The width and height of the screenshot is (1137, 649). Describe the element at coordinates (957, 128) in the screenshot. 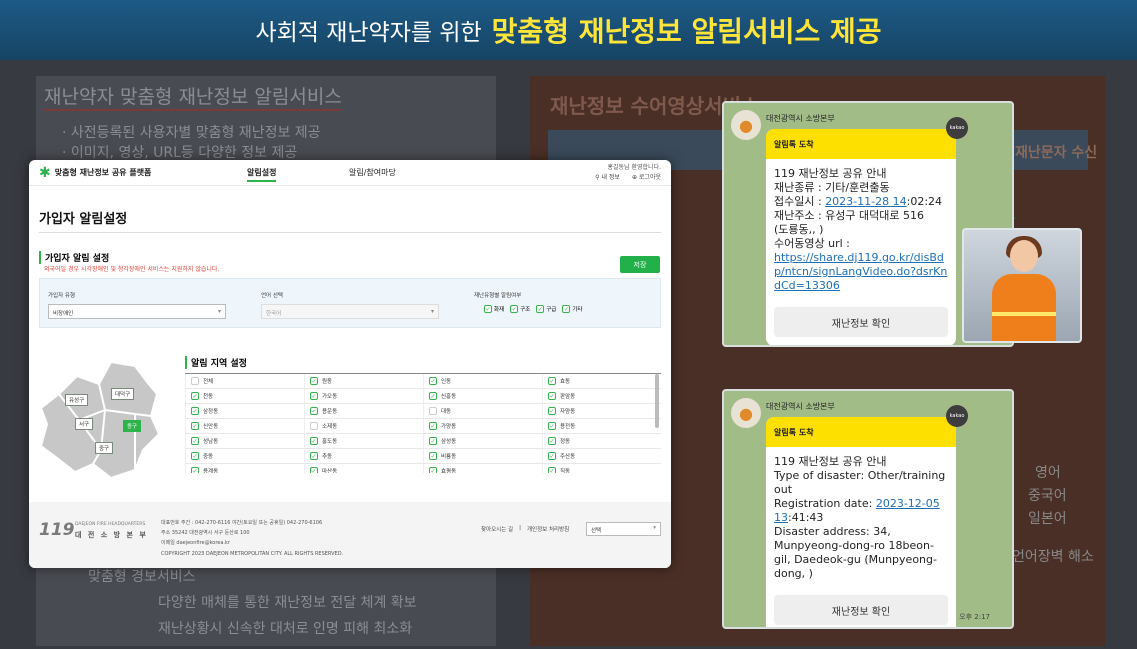

I see `kakao-badge-icon: kakao` at that location.